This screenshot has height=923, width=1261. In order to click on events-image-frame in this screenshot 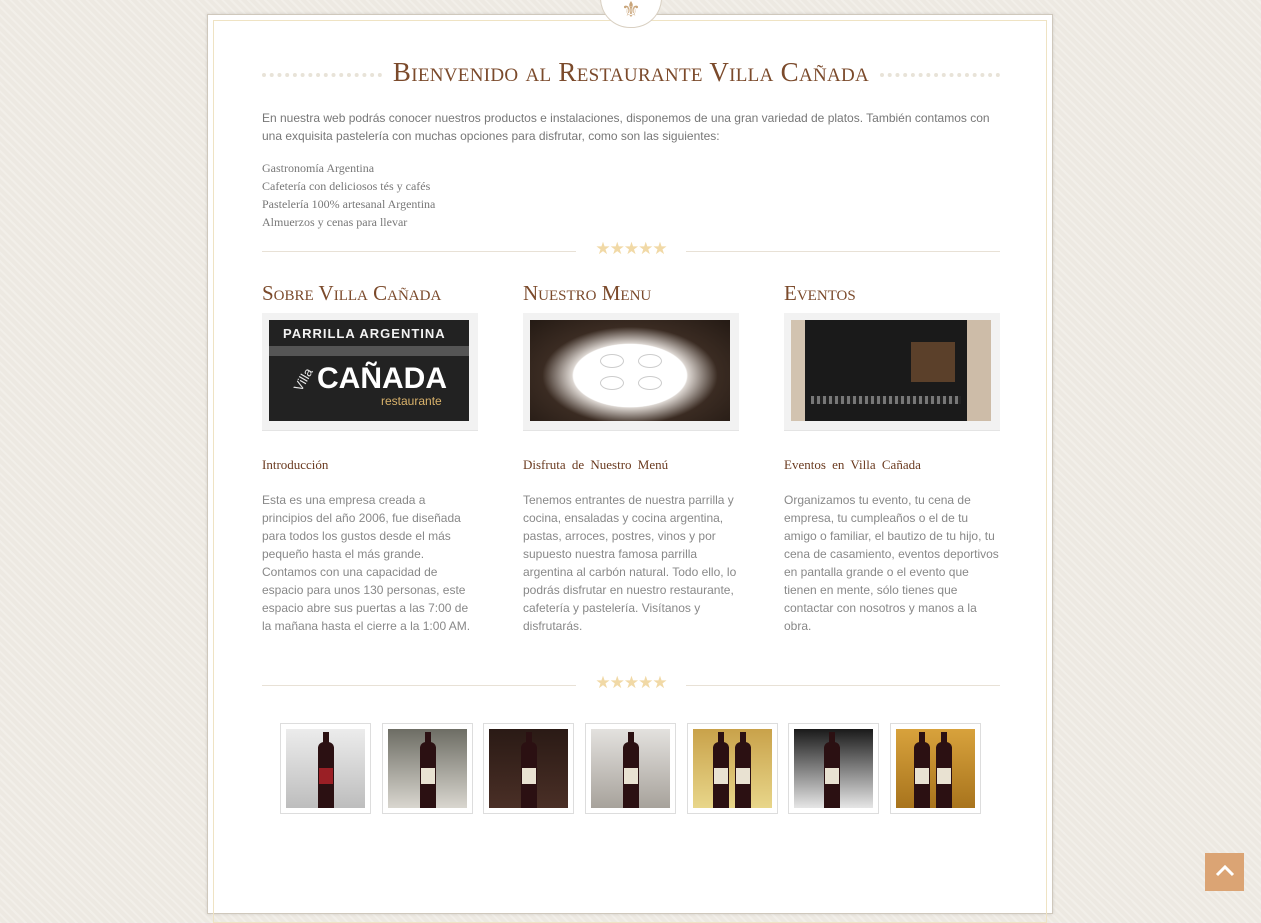, I will do `click(892, 372)`.